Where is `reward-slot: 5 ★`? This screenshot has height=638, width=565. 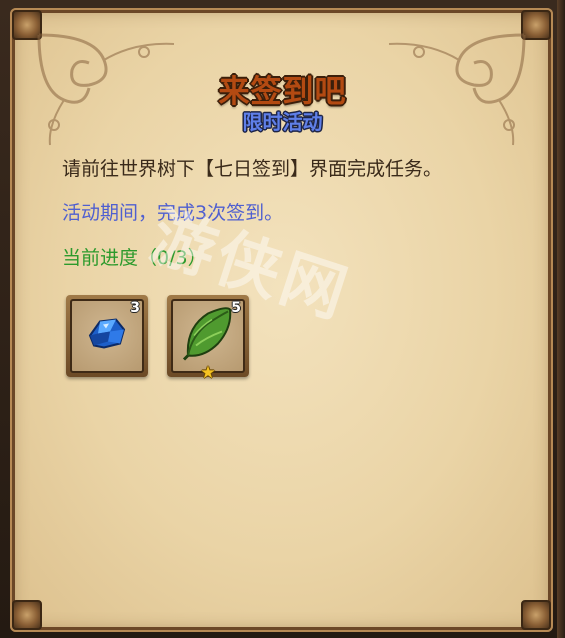
reward-slot: 5 ★ is located at coordinates (208, 338).